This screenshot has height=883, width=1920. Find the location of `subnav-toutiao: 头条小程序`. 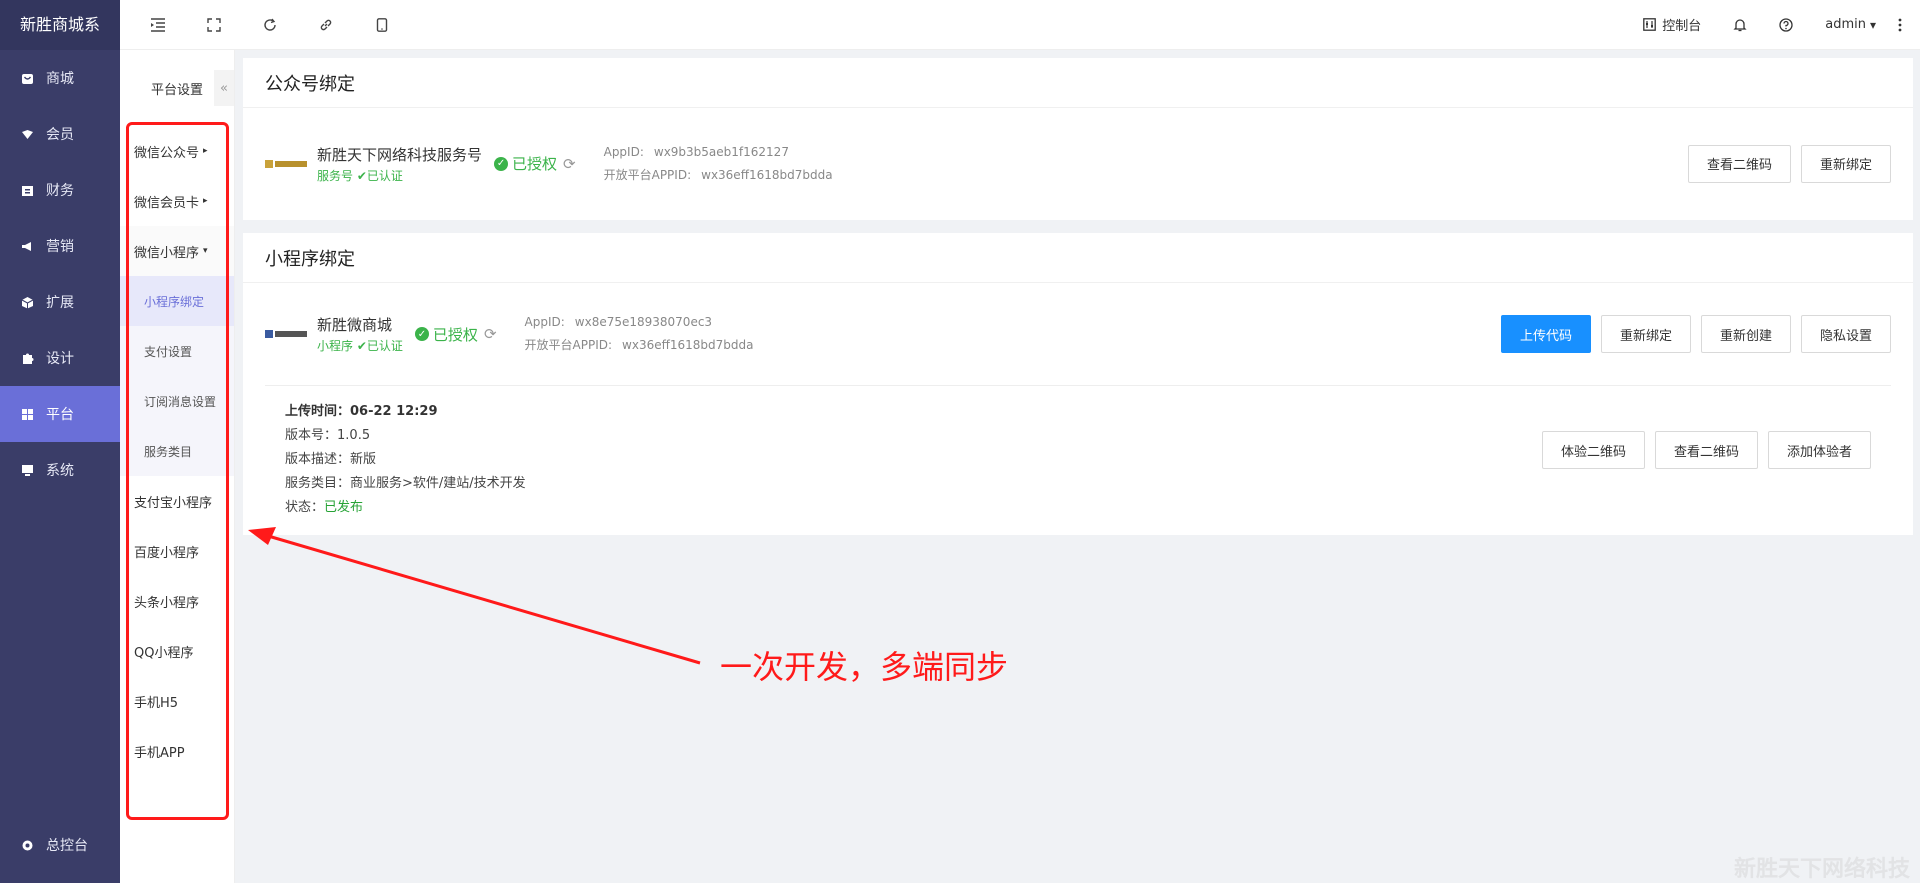

subnav-toutiao: 头条小程序 is located at coordinates (177, 601).